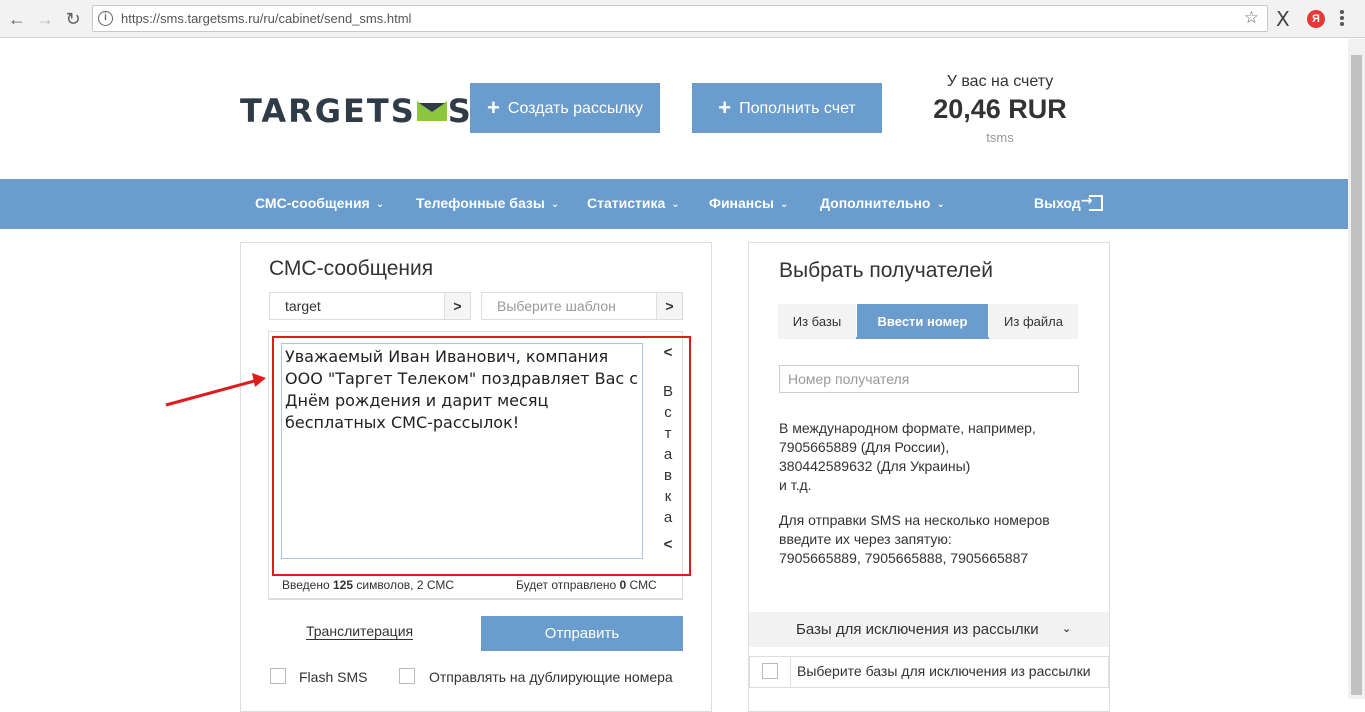  I want to click on tab-from-file: Из файла, so click(1033, 321).